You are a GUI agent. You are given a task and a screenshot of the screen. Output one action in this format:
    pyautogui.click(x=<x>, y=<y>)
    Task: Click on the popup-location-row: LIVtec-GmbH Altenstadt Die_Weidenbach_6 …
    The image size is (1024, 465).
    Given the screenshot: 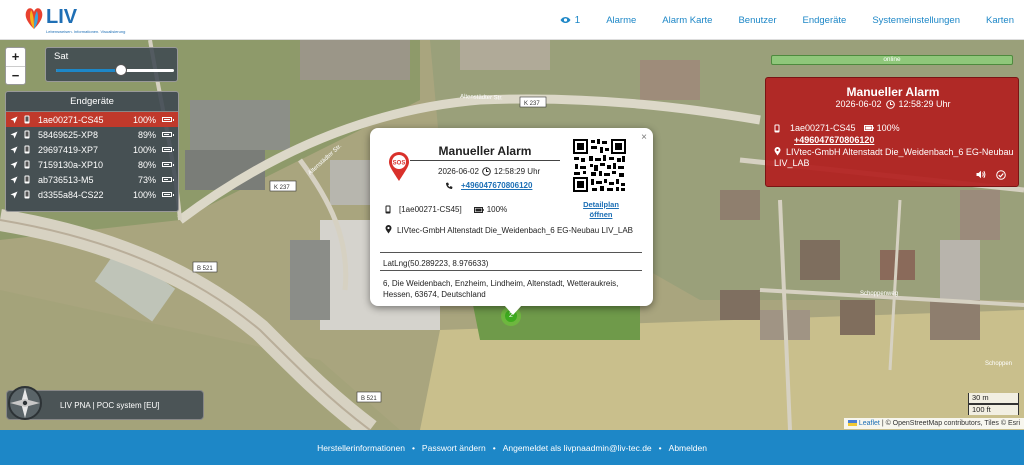 What is the action you would take?
    pyautogui.click(x=510, y=230)
    